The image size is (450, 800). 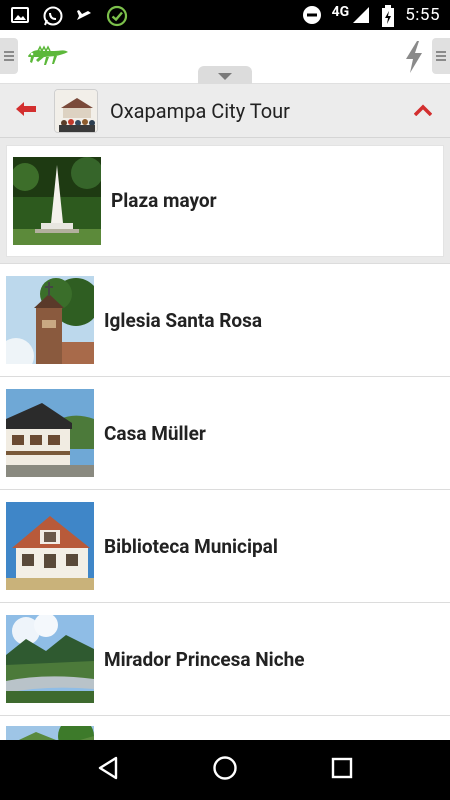 What do you see at coordinates (225, 57) in the screenshot?
I see `top-toolbar` at bounding box center [225, 57].